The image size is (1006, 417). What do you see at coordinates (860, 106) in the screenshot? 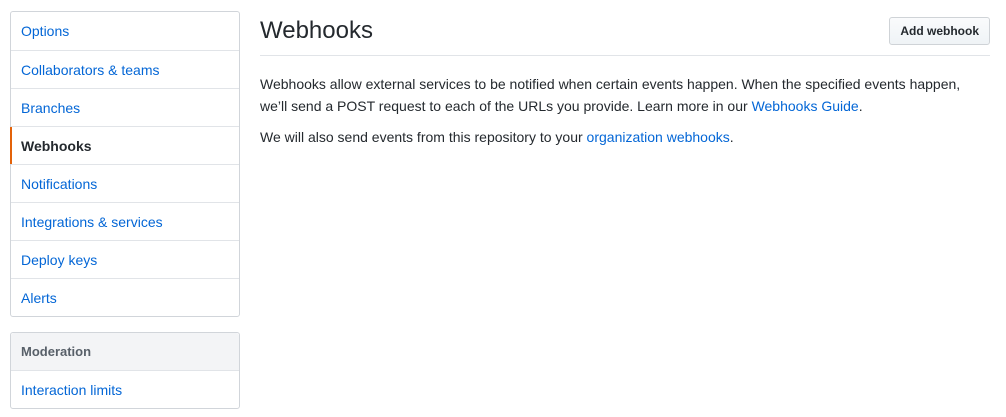
I see `description-suffix: .` at bounding box center [860, 106].